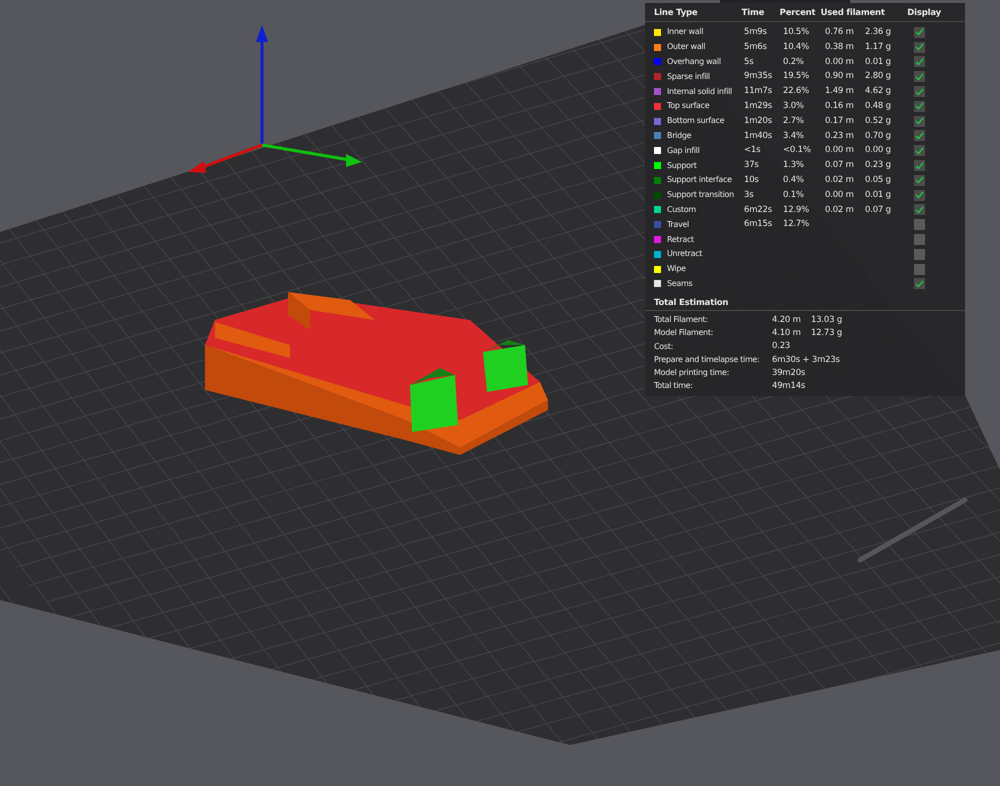  I want to click on column-header: Percent, so click(798, 13).